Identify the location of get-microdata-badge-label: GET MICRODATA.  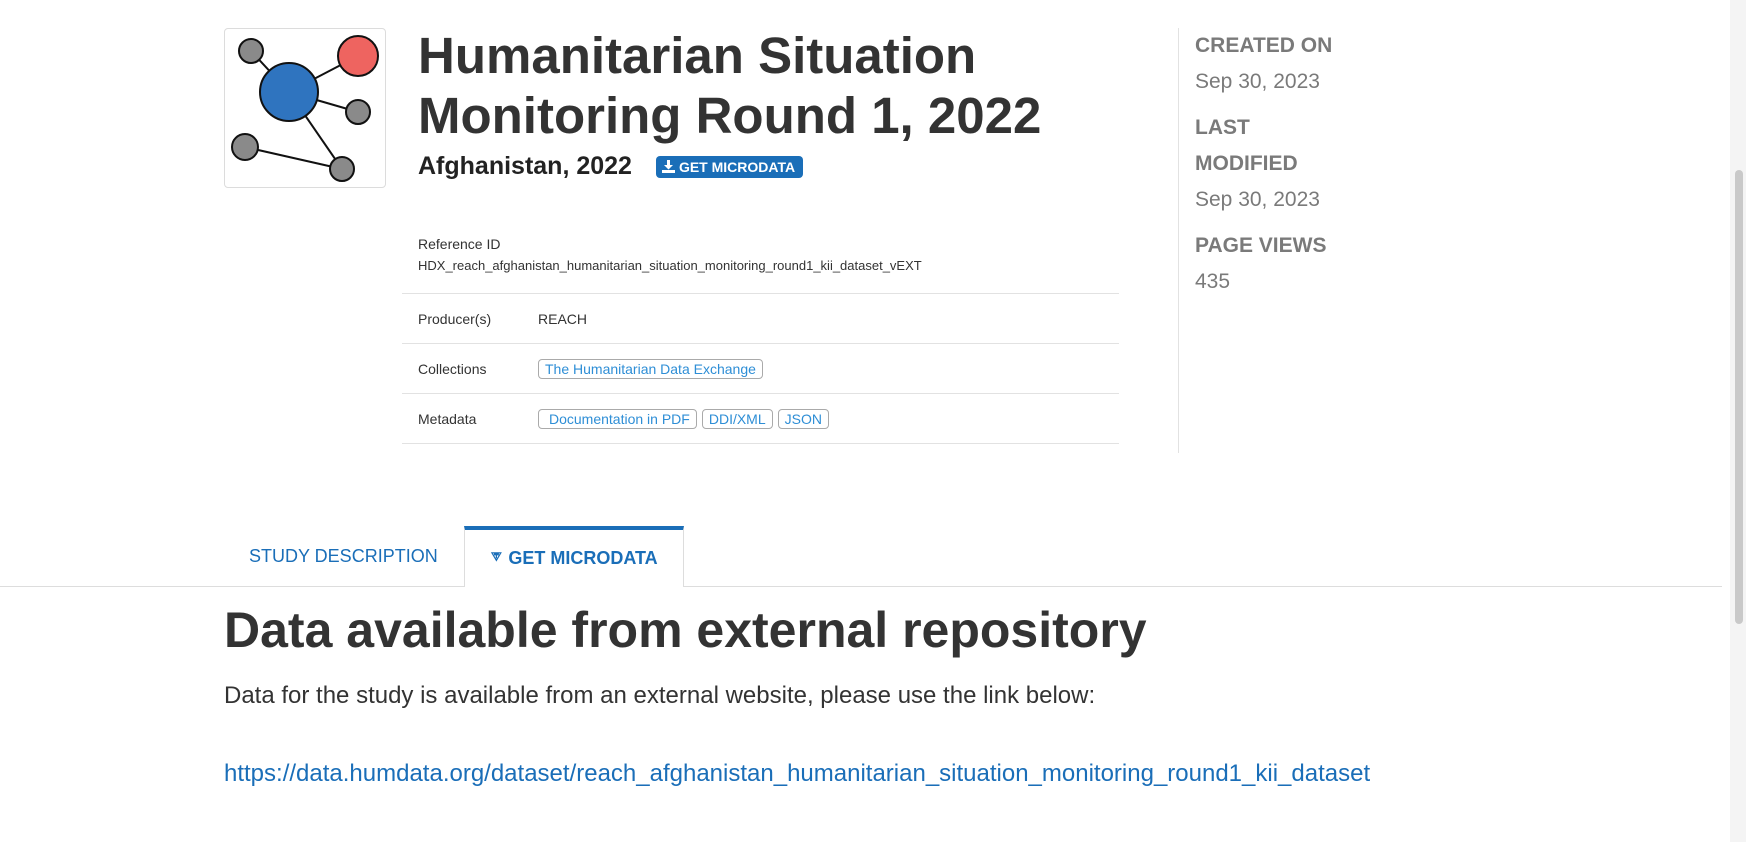
(737, 166).